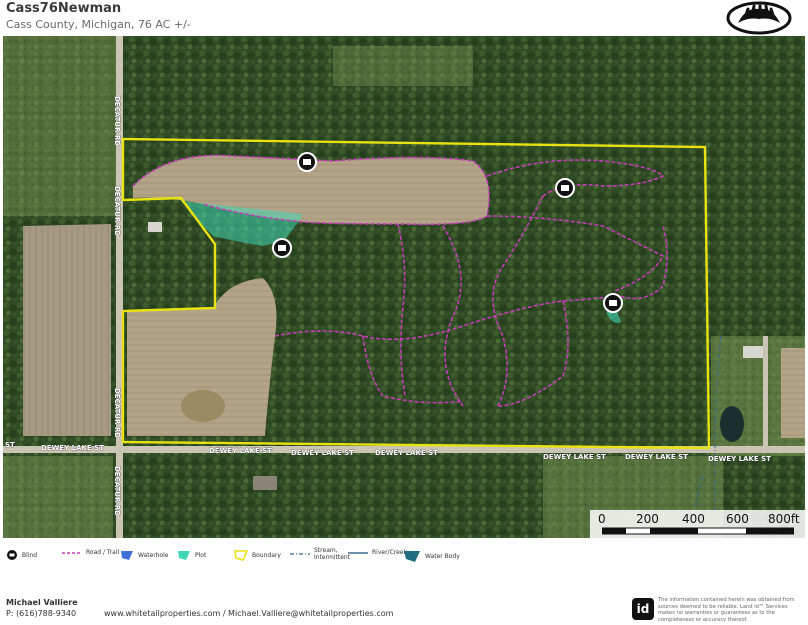 The image size is (808, 625). Describe the element at coordinates (322, 453) in the screenshot. I see `road-label-dewey-3: DEWEY LAKE ST` at that location.